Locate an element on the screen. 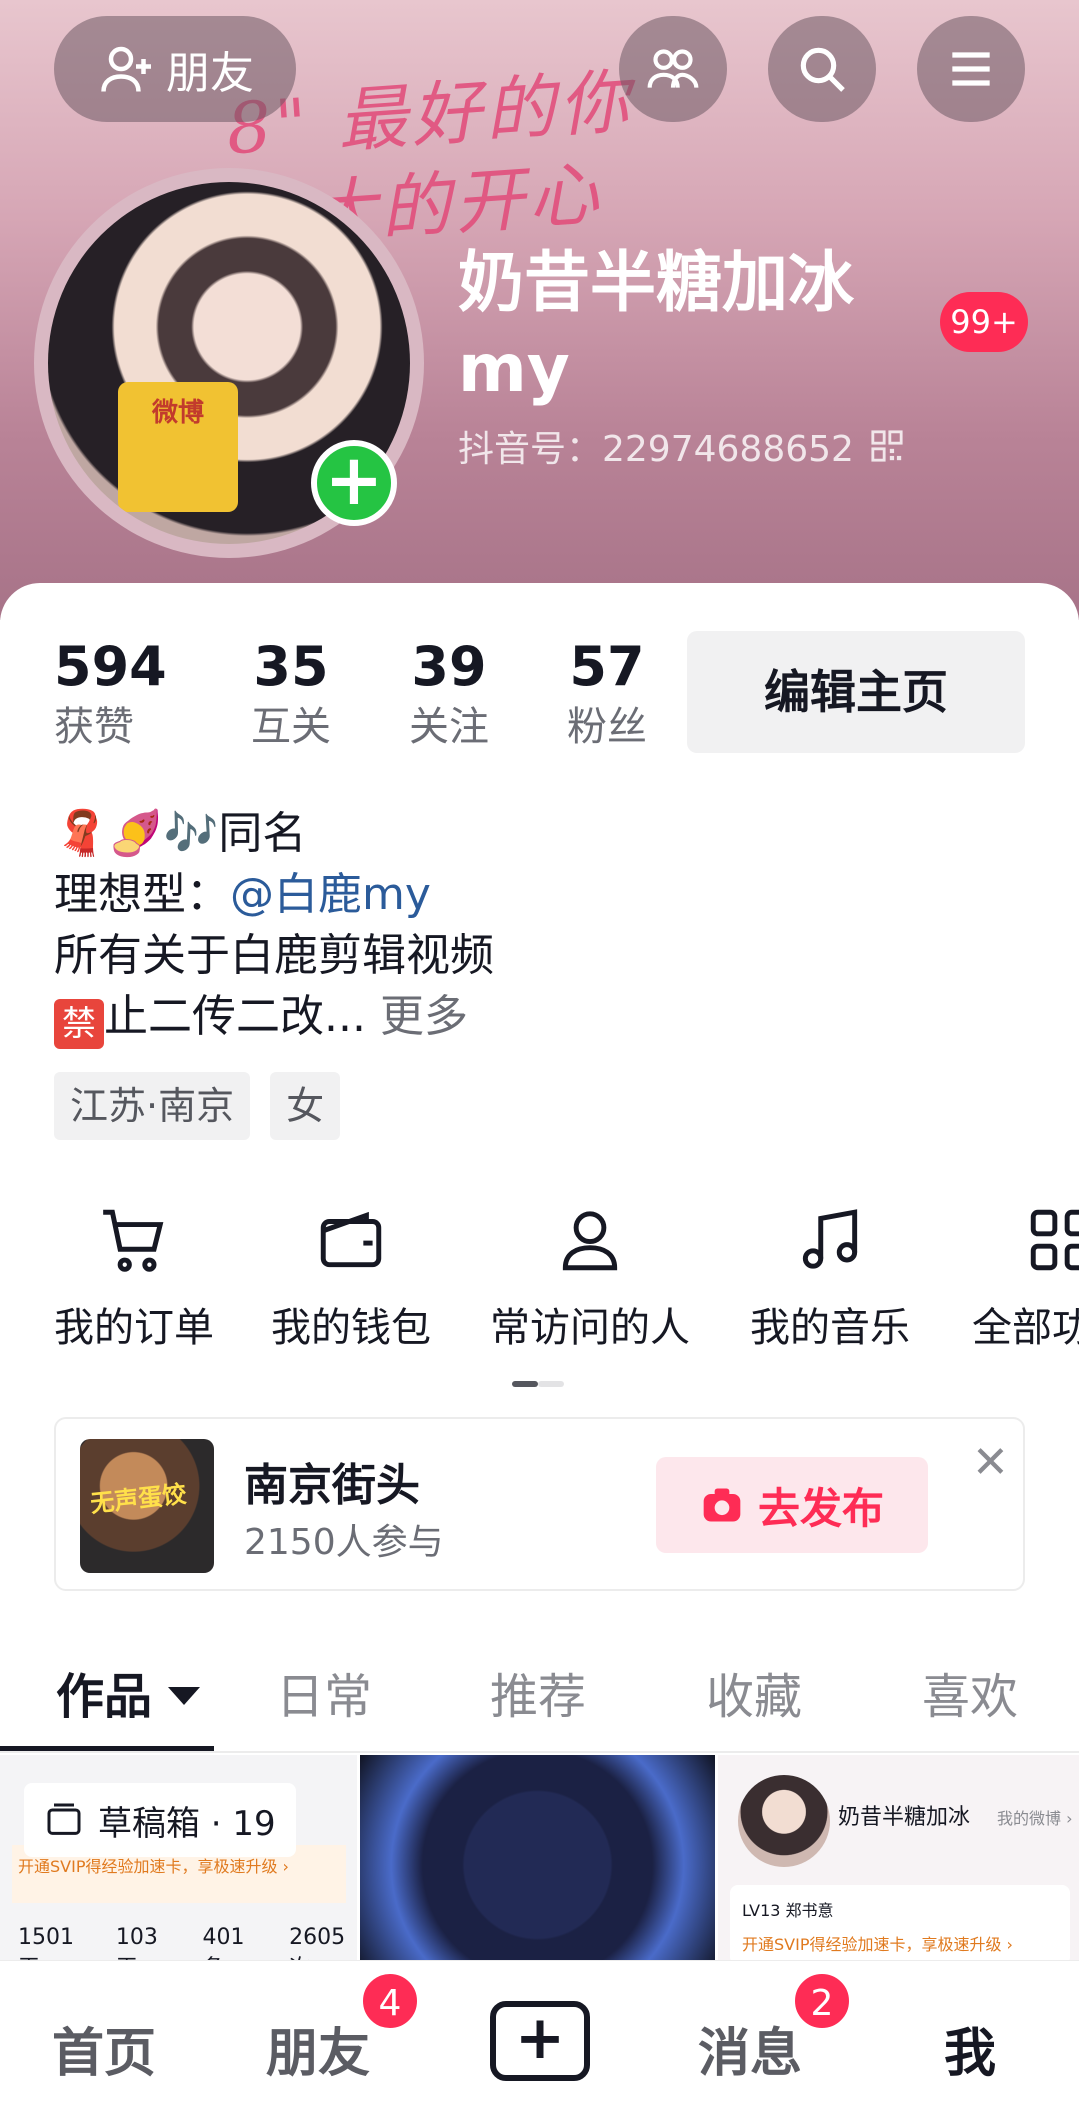 This screenshot has height=2114, width=1079. douyin-id: 抖音号：22974688652 is located at coordinates (681, 446).